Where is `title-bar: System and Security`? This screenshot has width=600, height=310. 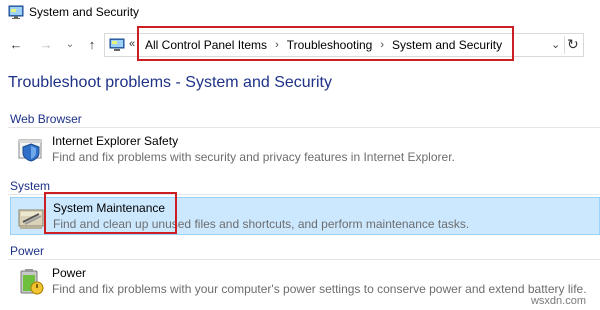
title-bar: System and Security is located at coordinates (300, 12).